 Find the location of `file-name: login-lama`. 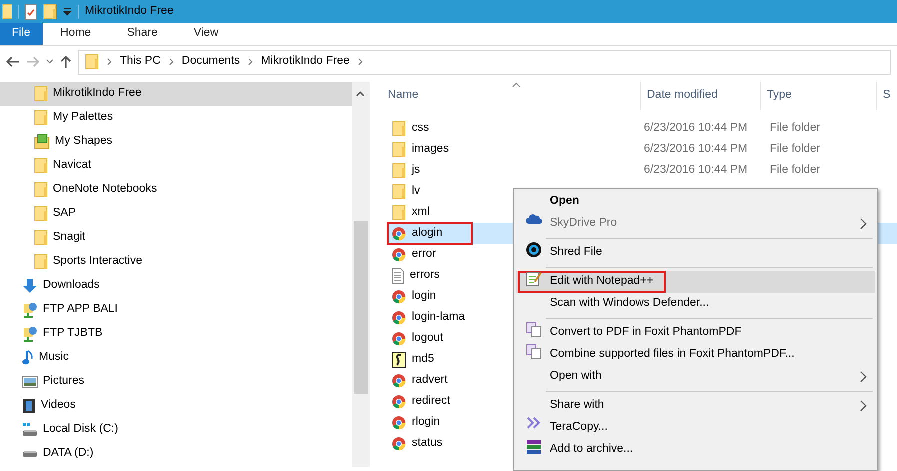

file-name: login-lama is located at coordinates (439, 317).